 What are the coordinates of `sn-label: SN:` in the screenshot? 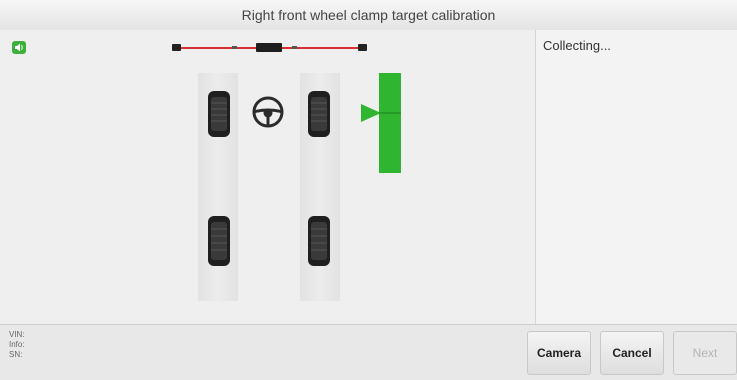 It's located at (16, 354).